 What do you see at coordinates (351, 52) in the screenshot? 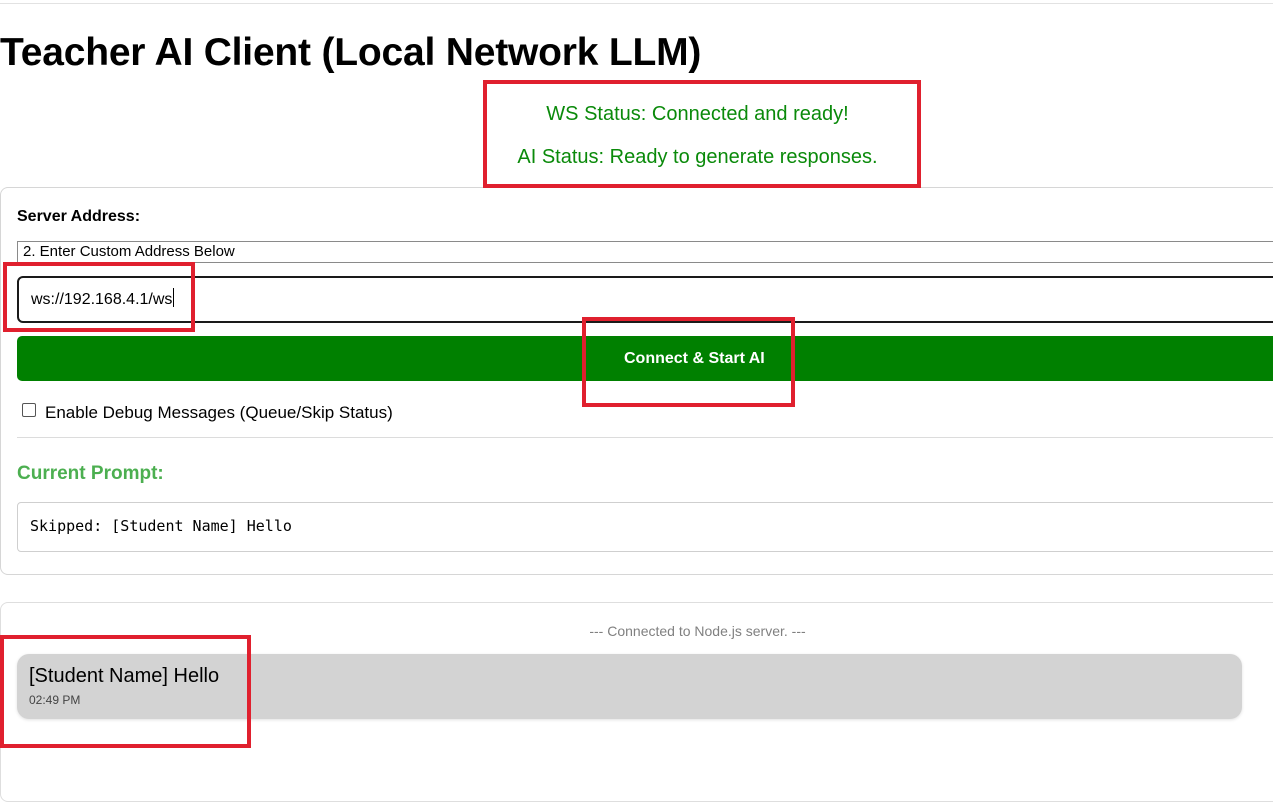
I see `page-title: Teacher AI Client (Local Network LLM)` at bounding box center [351, 52].